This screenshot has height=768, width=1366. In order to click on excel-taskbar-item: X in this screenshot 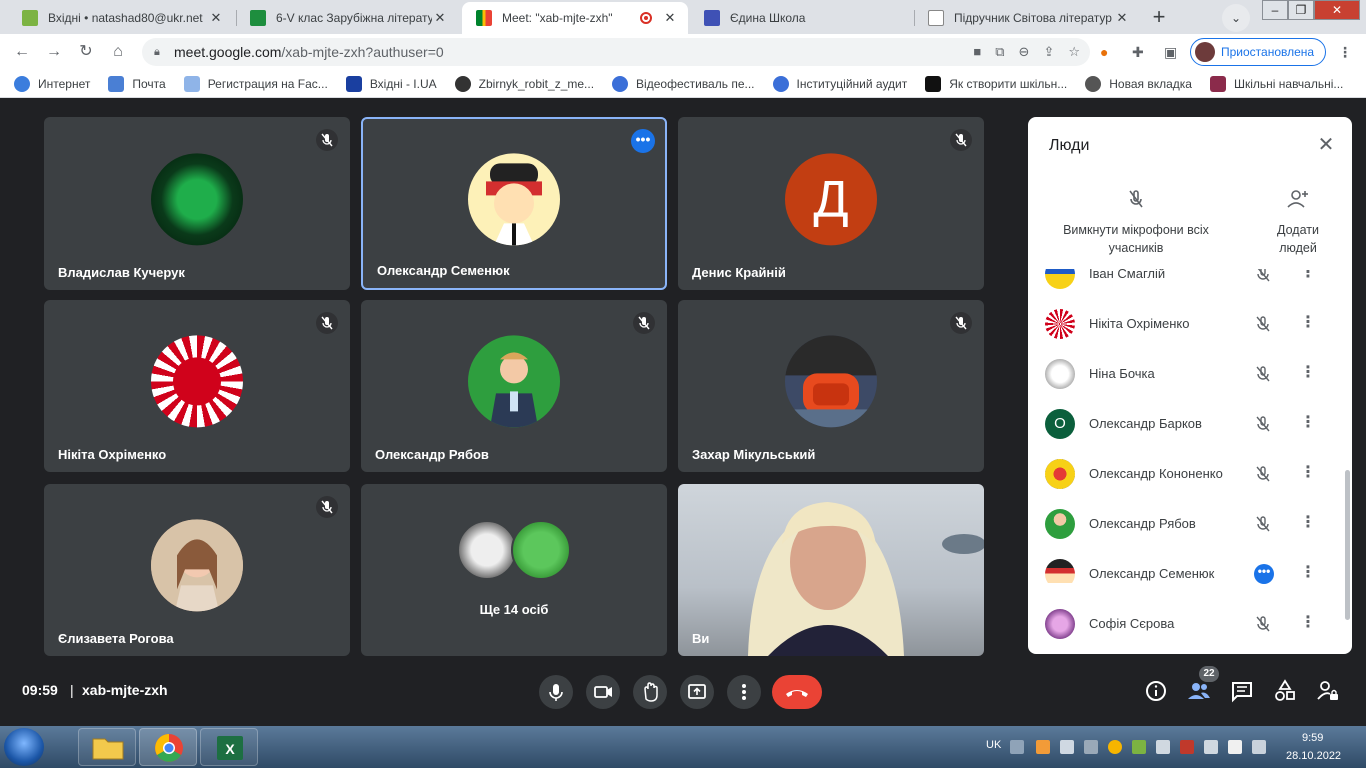, I will do `click(229, 747)`.